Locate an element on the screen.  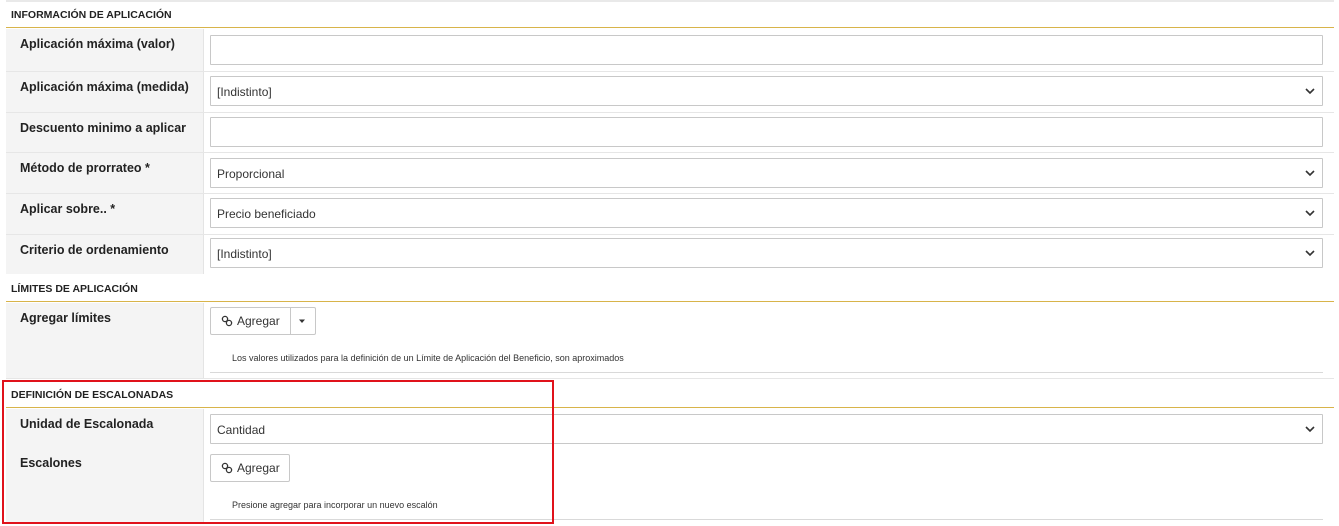
row-minimum-discount: Descuento minimo a aplicar is located at coordinates (670, 132).